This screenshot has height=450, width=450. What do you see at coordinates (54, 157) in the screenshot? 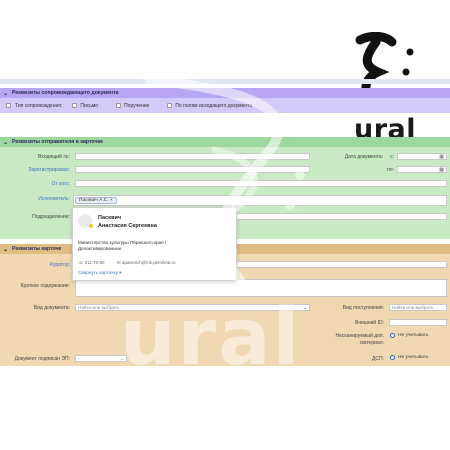
I see `incoming-no-label: Входящий №:` at bounding box center [54, 157].